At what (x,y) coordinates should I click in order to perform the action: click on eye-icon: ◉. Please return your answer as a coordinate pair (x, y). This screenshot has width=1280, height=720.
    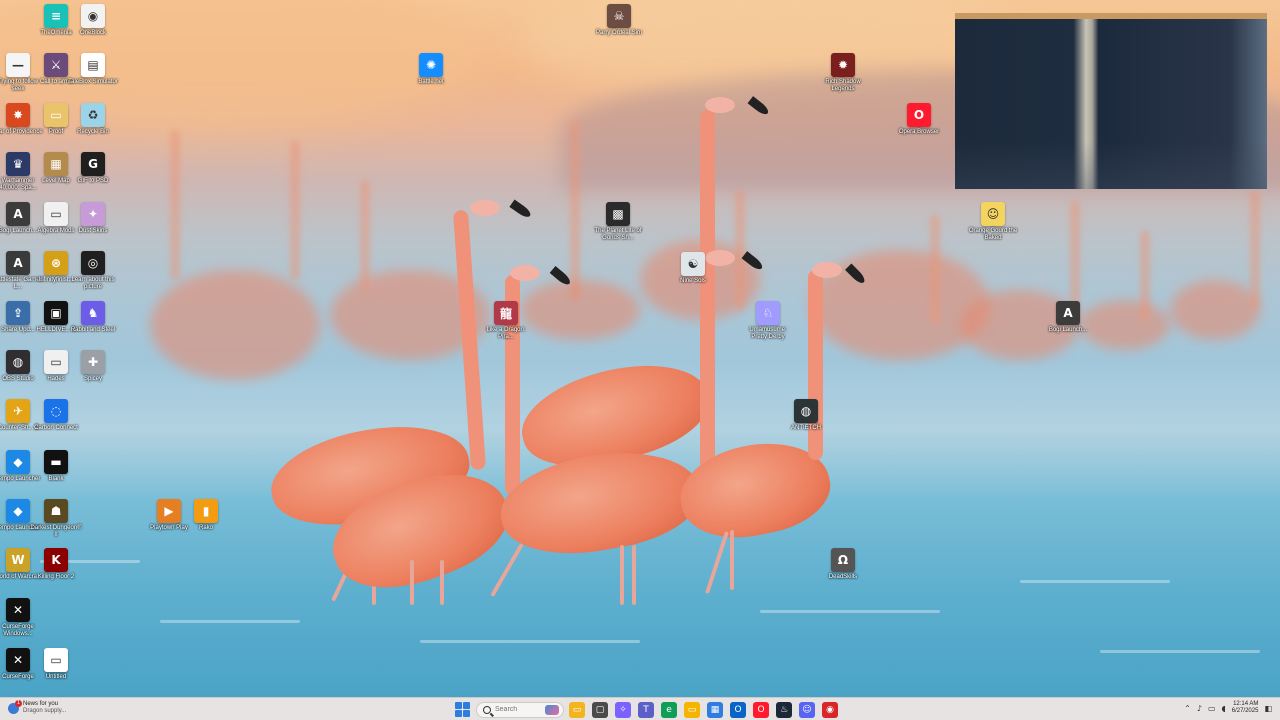
    Looking at the image, I should click on (93, 16).